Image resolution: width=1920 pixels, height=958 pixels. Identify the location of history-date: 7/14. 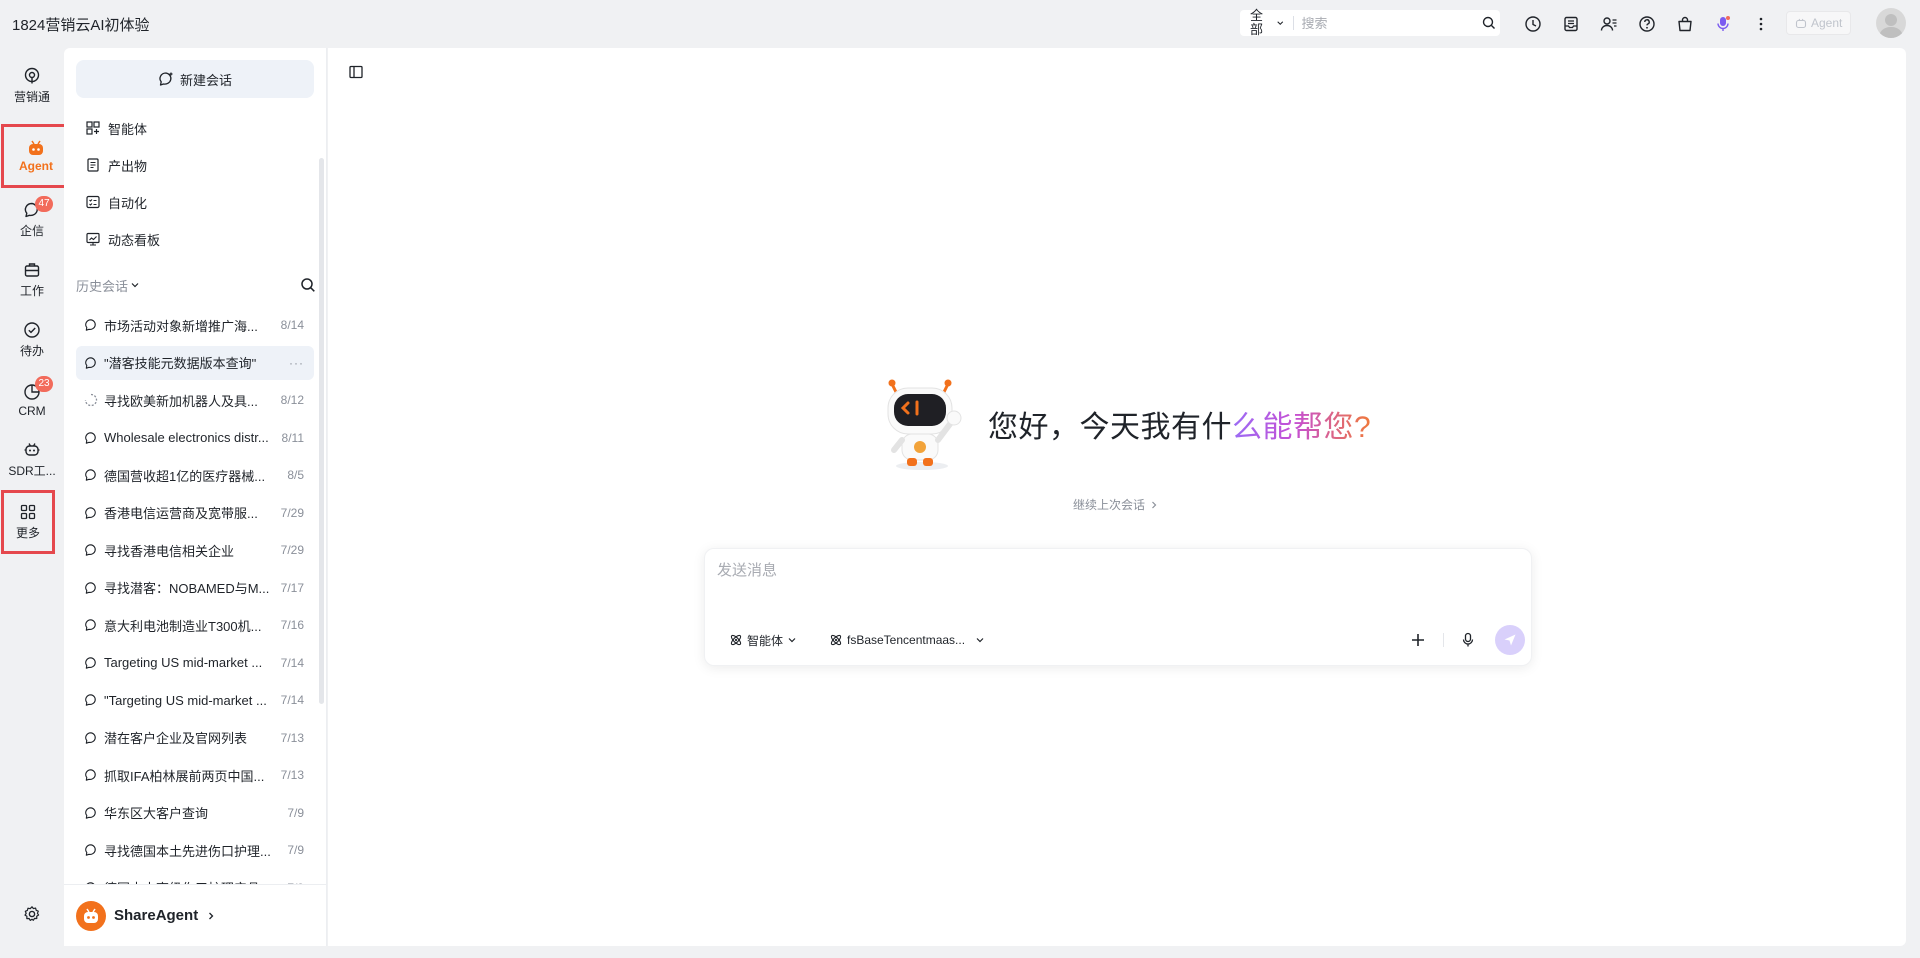
(292, 700).